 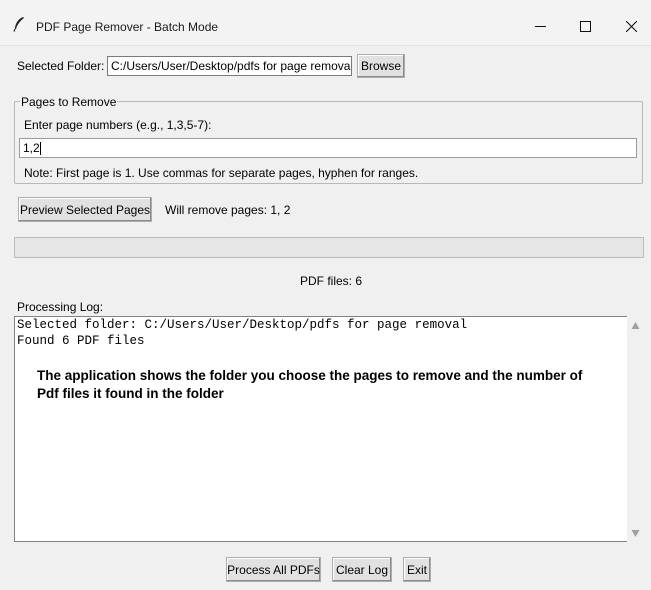 I want to click on maximize-icon, so click(x=585, y=26).